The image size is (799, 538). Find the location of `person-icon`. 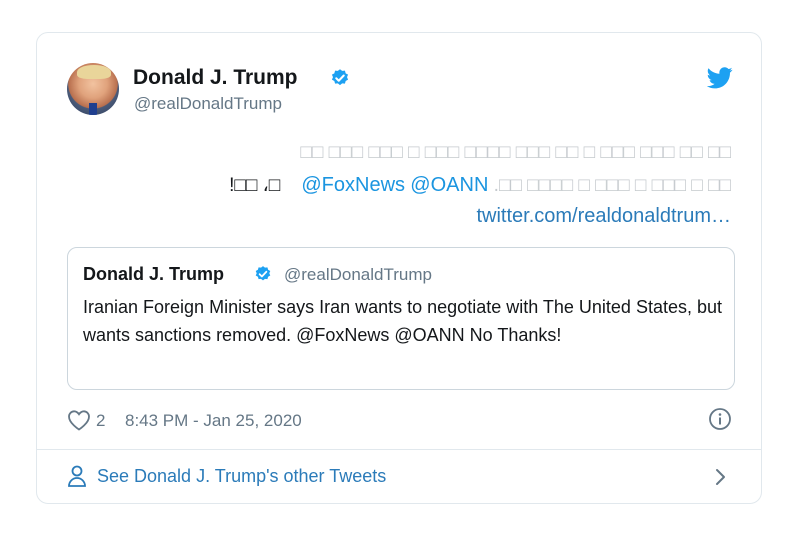

person-icon is located at coordinates (77, 476).